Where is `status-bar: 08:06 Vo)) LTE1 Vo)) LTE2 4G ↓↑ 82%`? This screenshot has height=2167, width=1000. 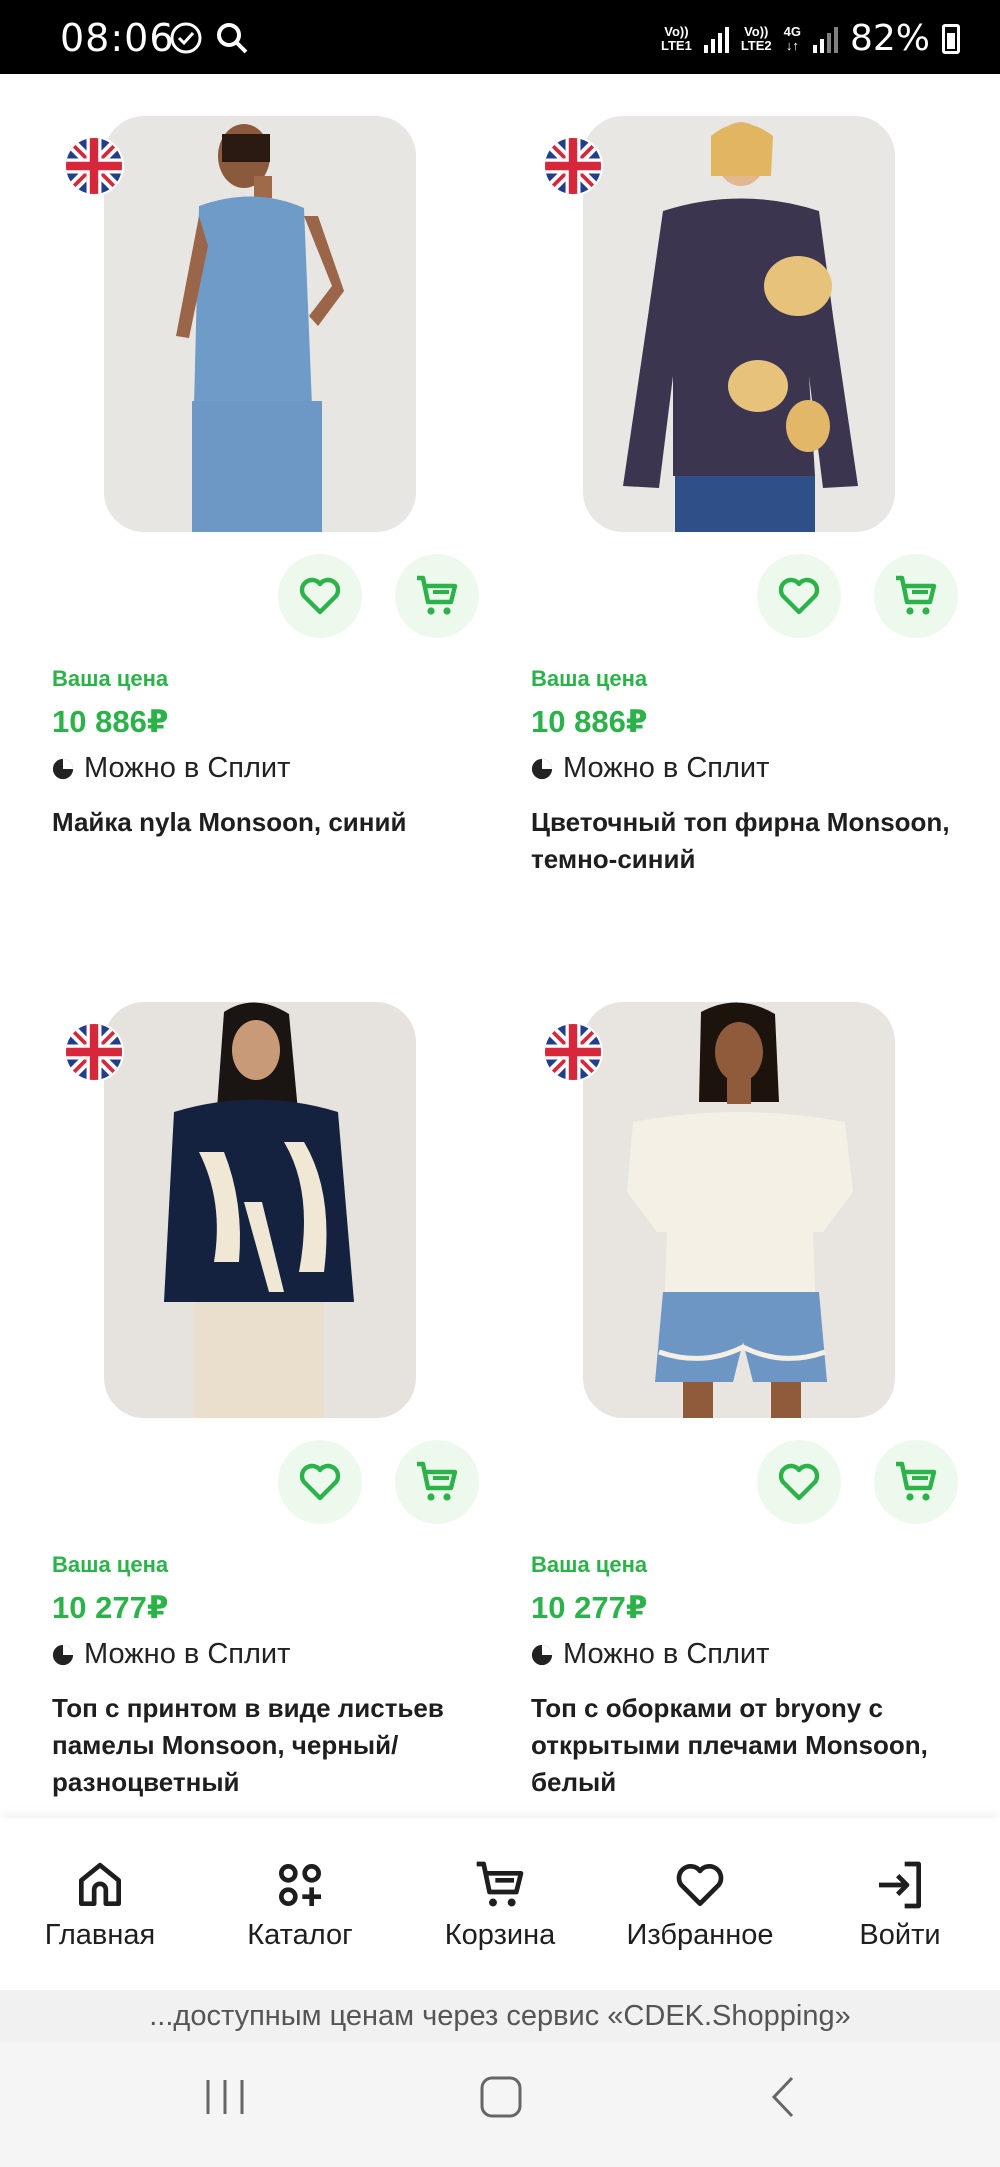 status-bar: 08:06 Vo)) LTE1 Vo)) LTE2 4G ↓↑ 82% is located at coordinates (500, 37).